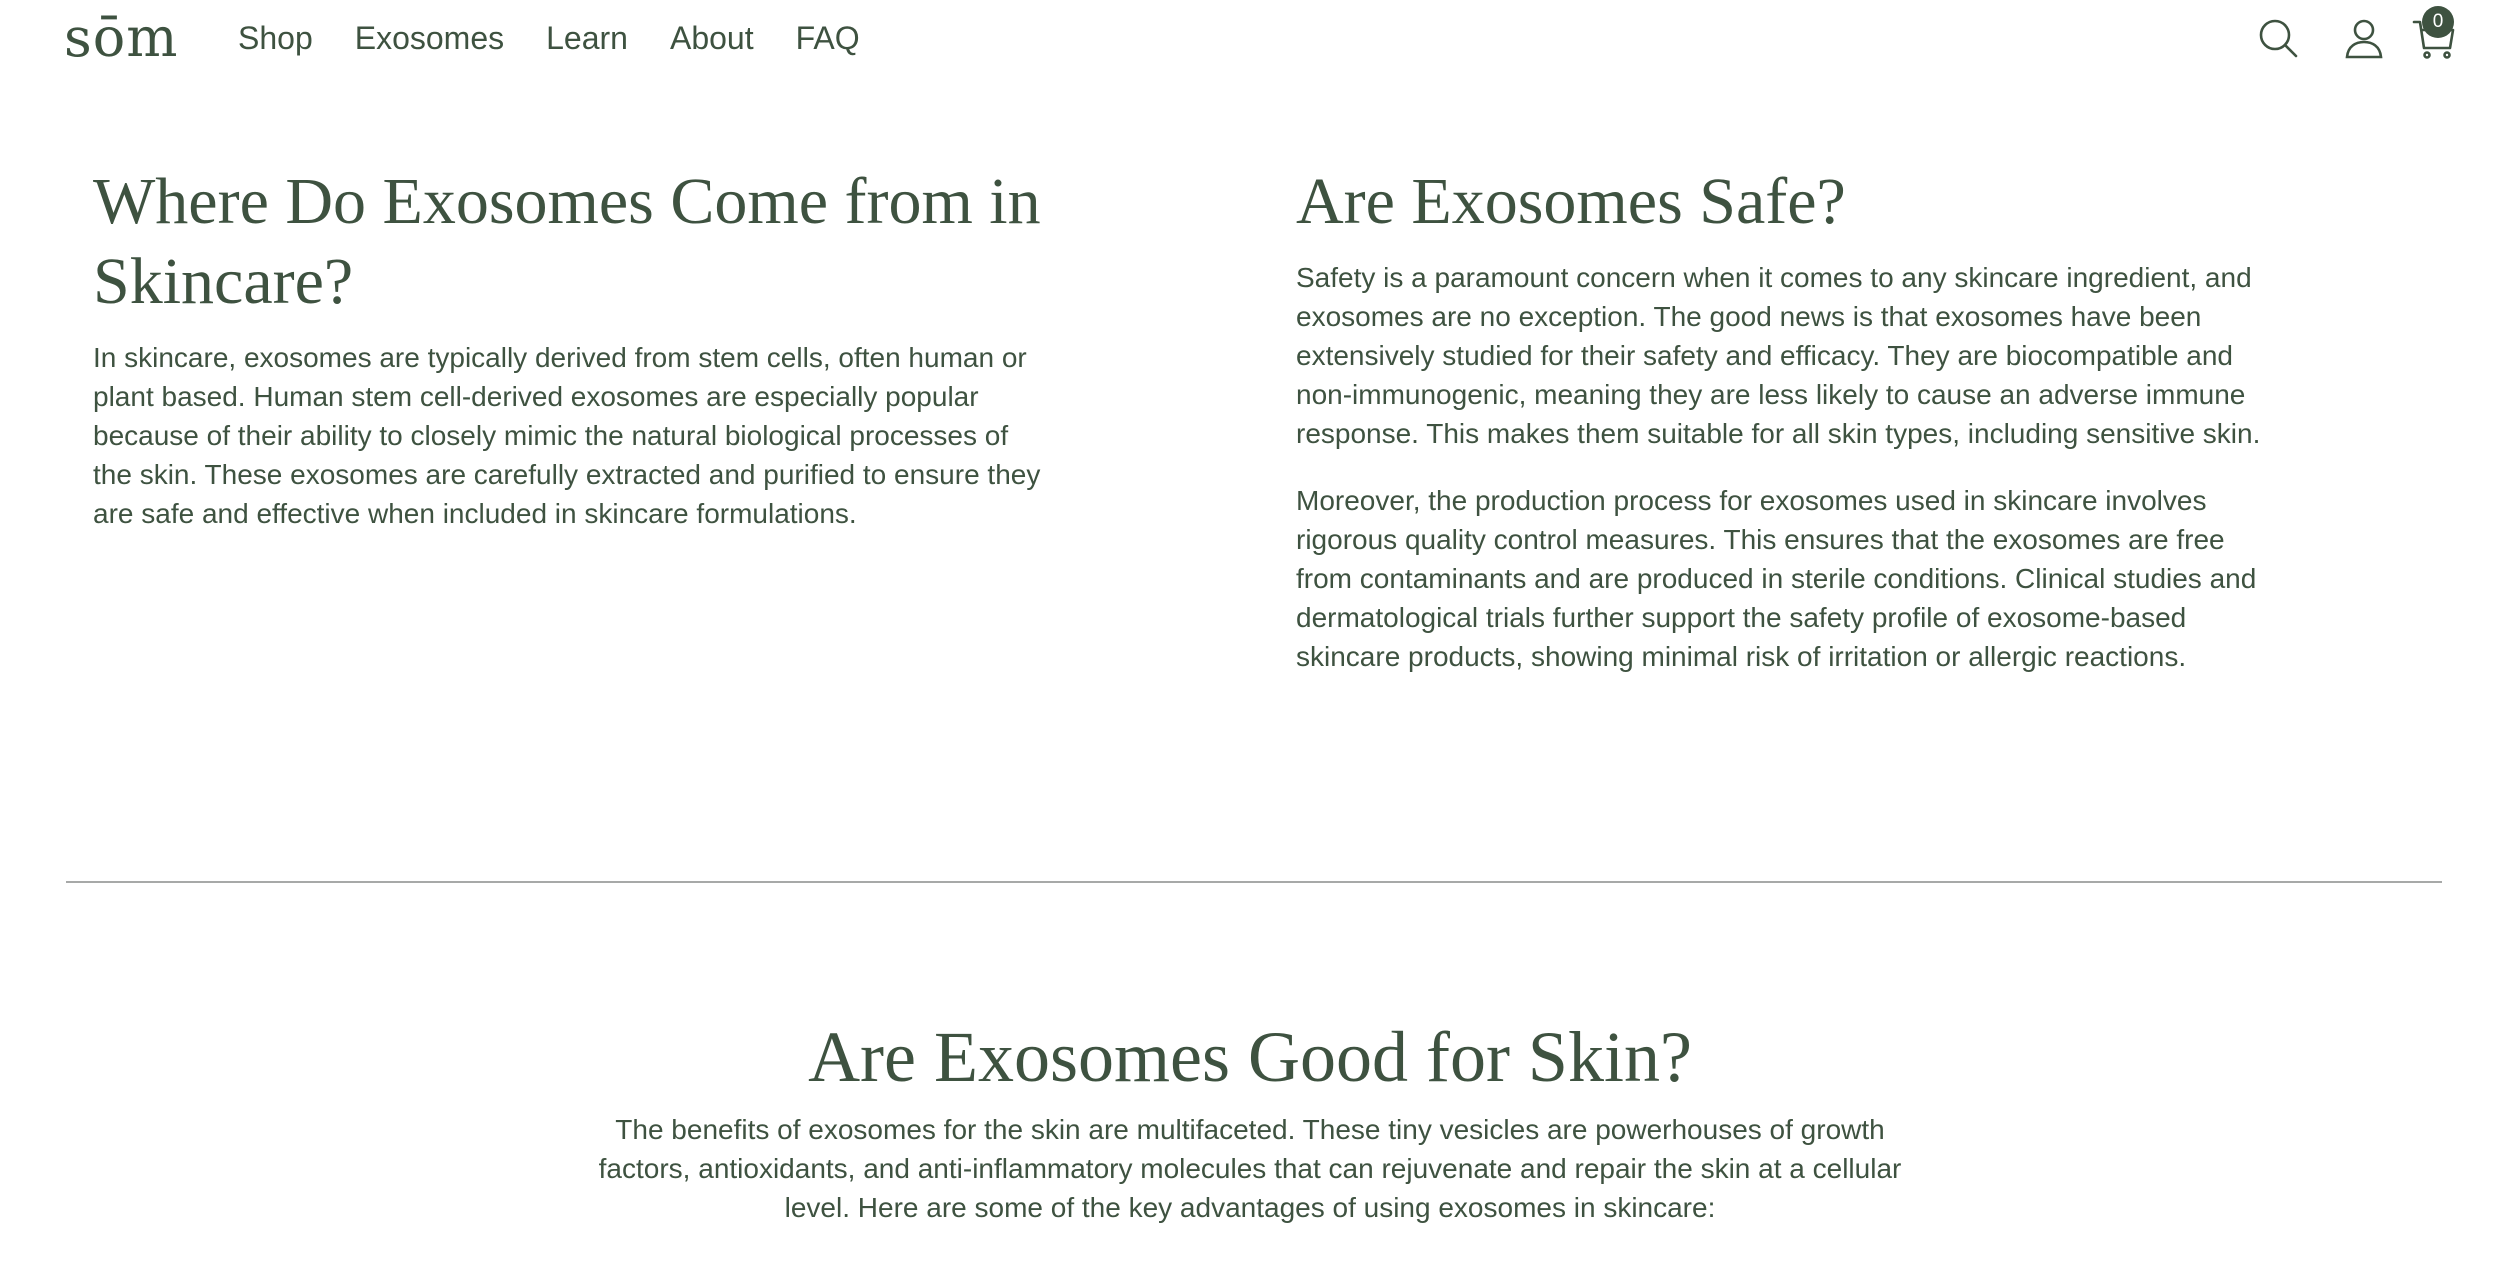  Describe the element at coordinates (828, 38) in the screenshot. I see `nav-faq-link: FAQ` at that location.